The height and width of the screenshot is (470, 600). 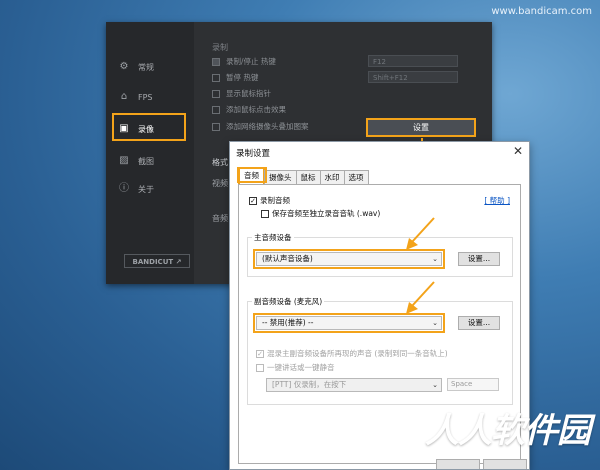 What do you see at coordinates (349, 323) in the screenshot?
I see `secondary-device-select: -- 禁用(推荐) -- ⌄` at bounding box center [349, 323].